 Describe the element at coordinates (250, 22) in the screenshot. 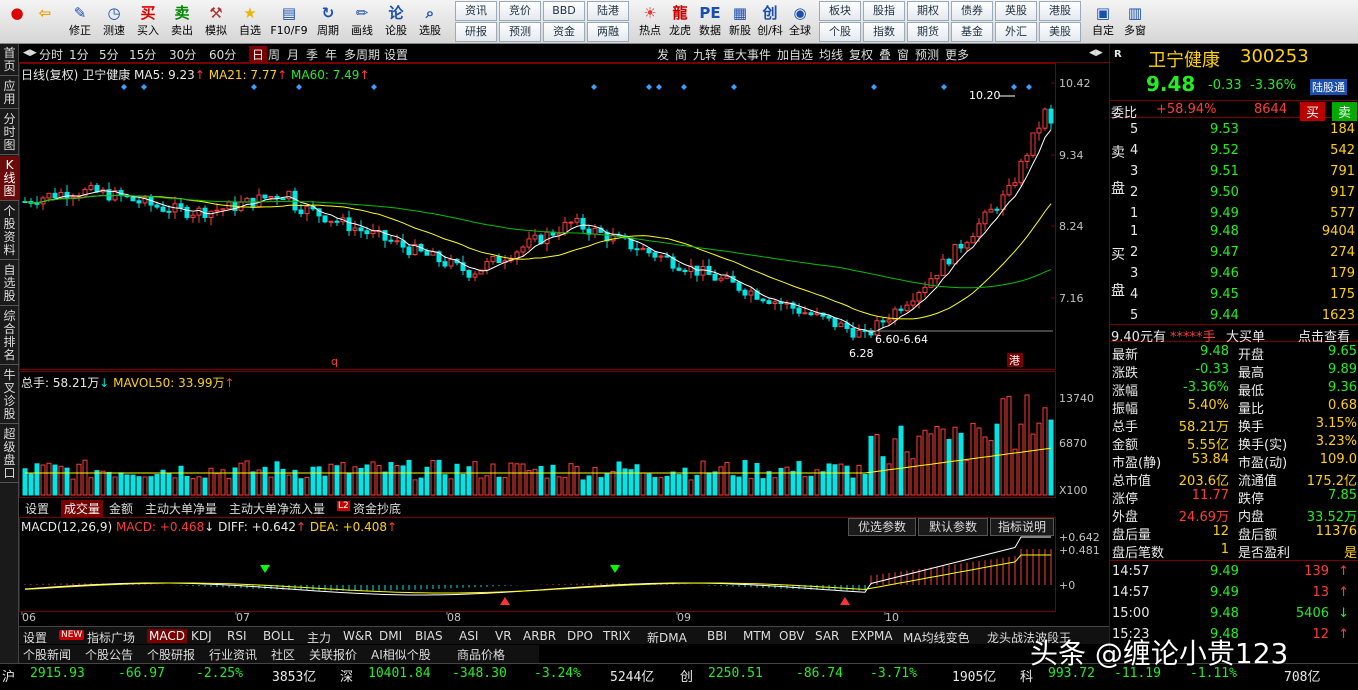

I see `toolbar-button-自选: ★ 自选` at that location.